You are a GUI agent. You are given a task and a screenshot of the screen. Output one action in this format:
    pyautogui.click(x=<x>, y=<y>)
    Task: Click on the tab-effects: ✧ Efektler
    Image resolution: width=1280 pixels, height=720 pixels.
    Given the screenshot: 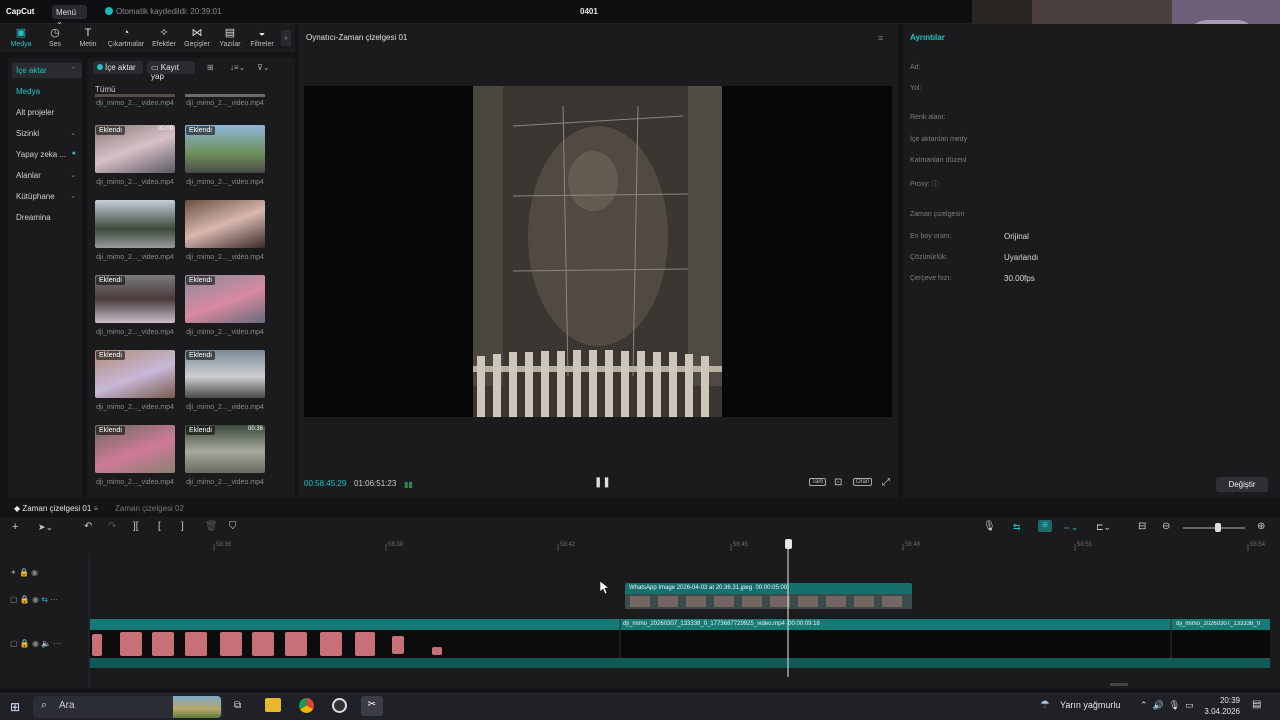 What is the action you would take?
    pyautogui.click(x=164, y=37)
    